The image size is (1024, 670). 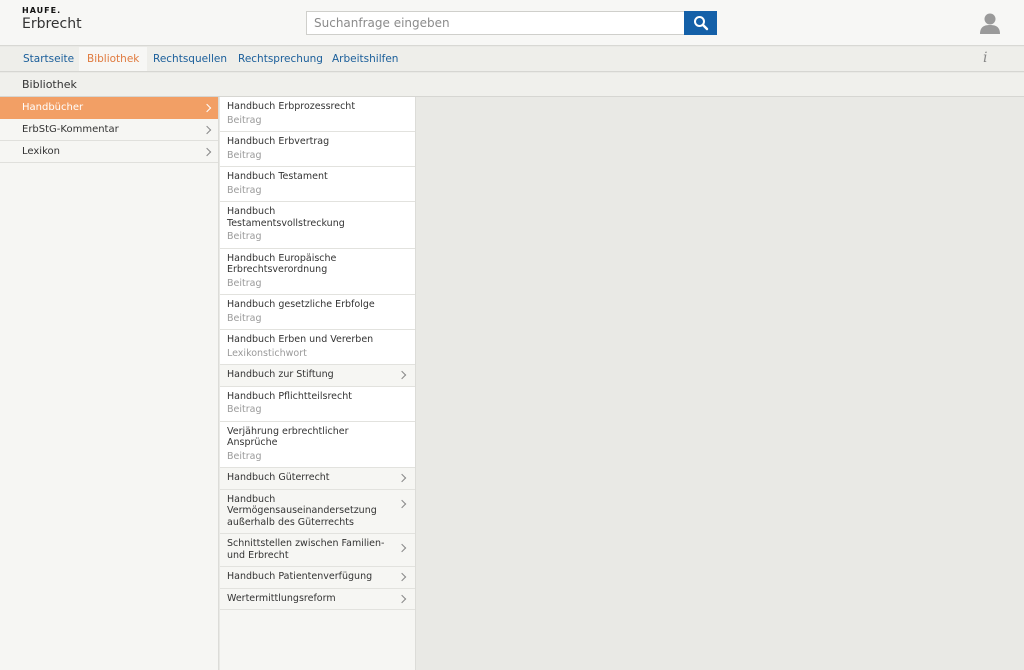 I want to click on category-label: ErbStG-Kommentar, so click(x=70, y=129).